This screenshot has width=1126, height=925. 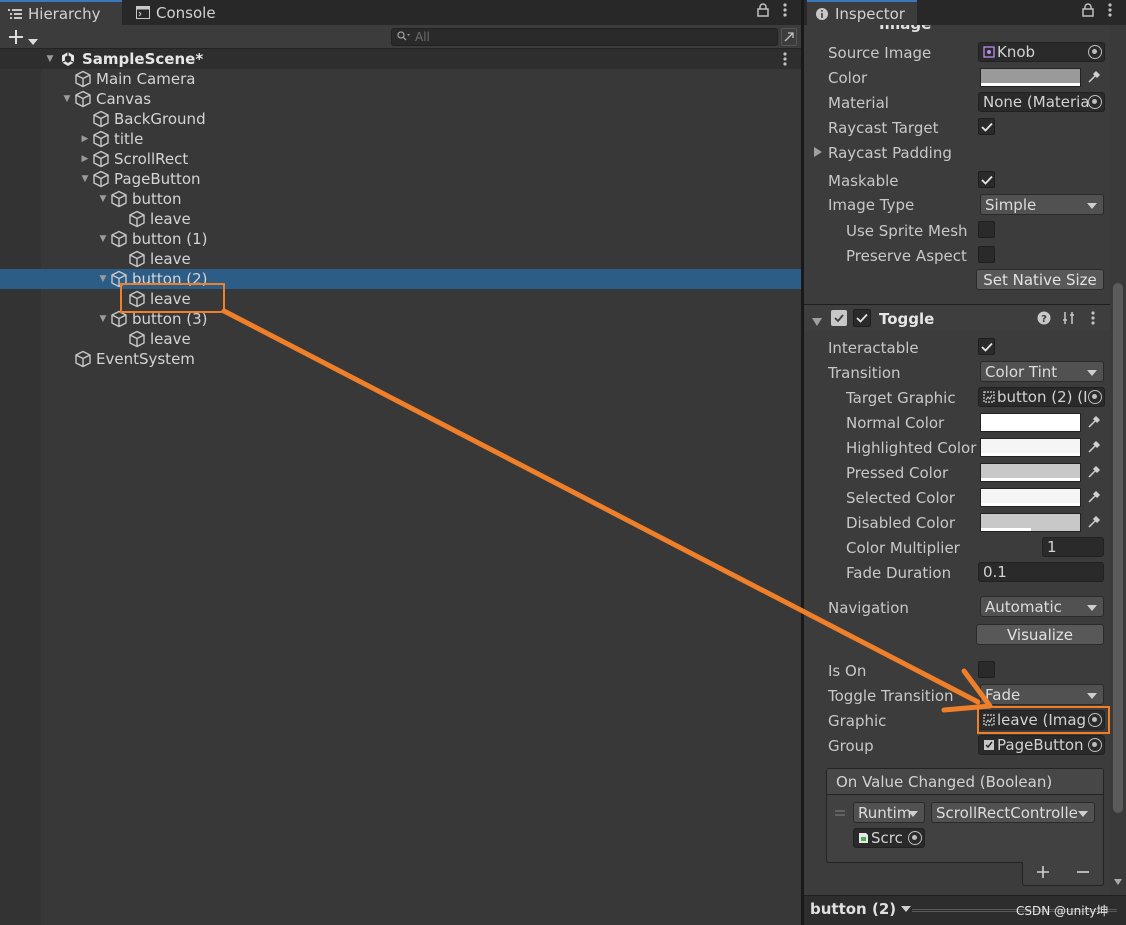 What do you see at coordinates (1041, 102) in the screenshot?
I see `material-field: None (Materia` at bounding box center [1041, 102].